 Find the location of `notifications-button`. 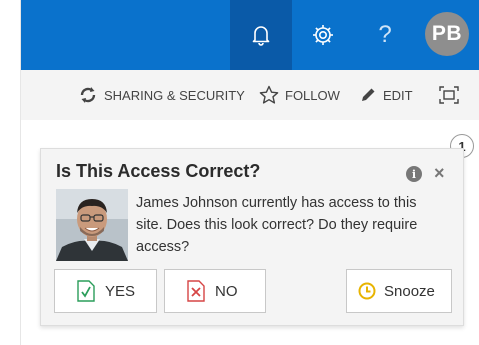

notifications-button is located at coordinates (261, 35).